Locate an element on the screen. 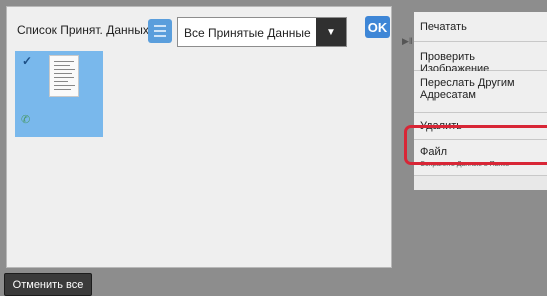  received-item-thumbnail: ✓ ✆ is located at coordinates (59, 94).